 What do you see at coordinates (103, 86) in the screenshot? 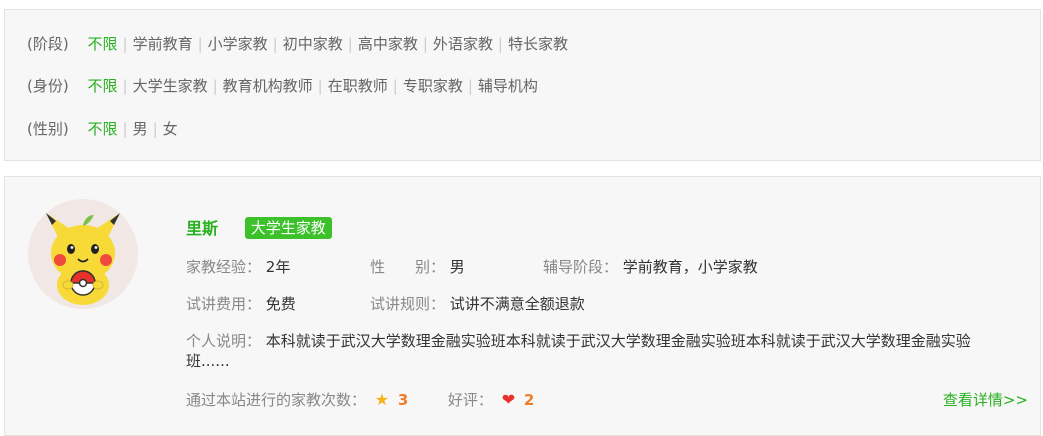
I see `filter-identity-option: 不限` at bounding box center [103, 86].